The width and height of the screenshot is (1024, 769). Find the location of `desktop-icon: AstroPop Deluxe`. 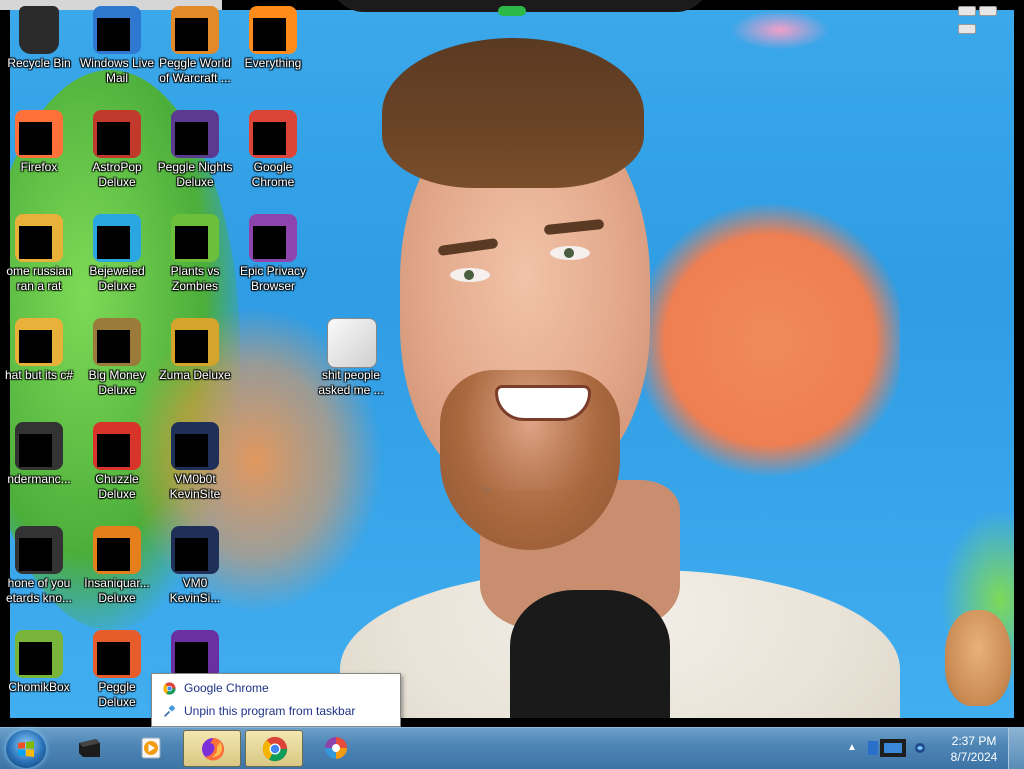

desktop-icon: AstroPop Deluxe is located at coordinates (117, 150).